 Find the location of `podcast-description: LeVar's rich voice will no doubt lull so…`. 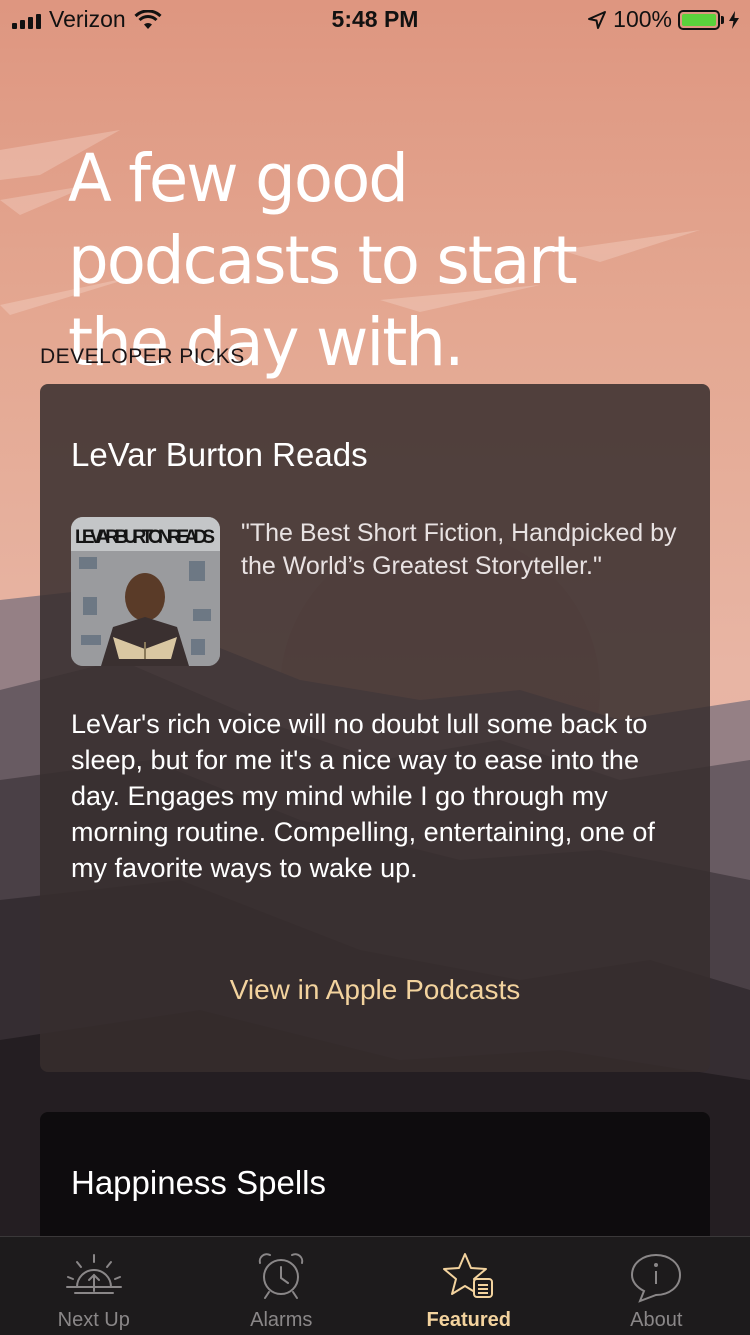

podcast-description: LeVar's rich voice will no doubt lull so… is located at coordinates (378, 796).